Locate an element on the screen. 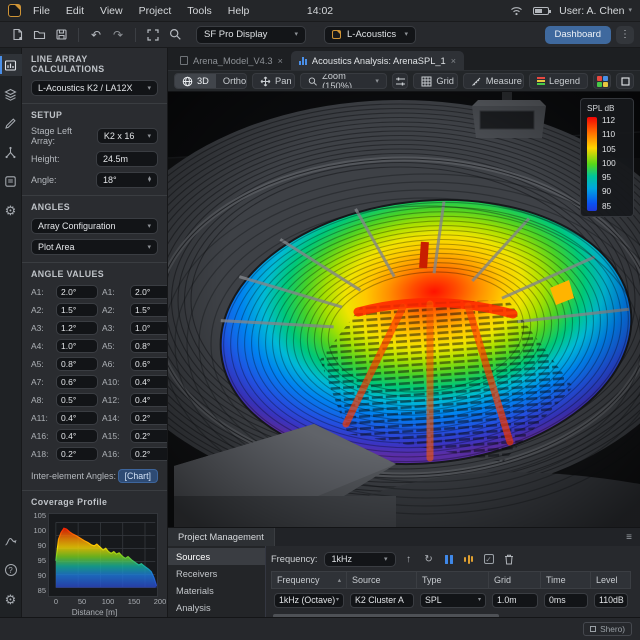  user-menu: User: A. Chen ▾ is located at coordinates (595, 11).